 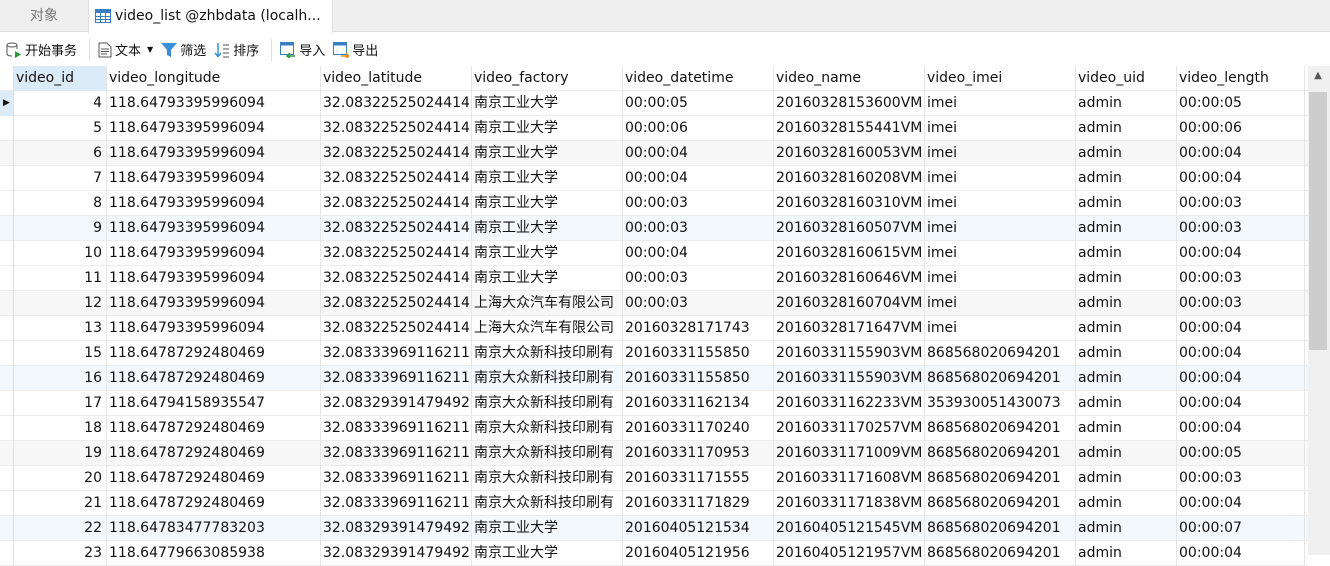 I want to click on cell-video-factory: 南京大众新科技印刷有, so click(x=547, y=478).